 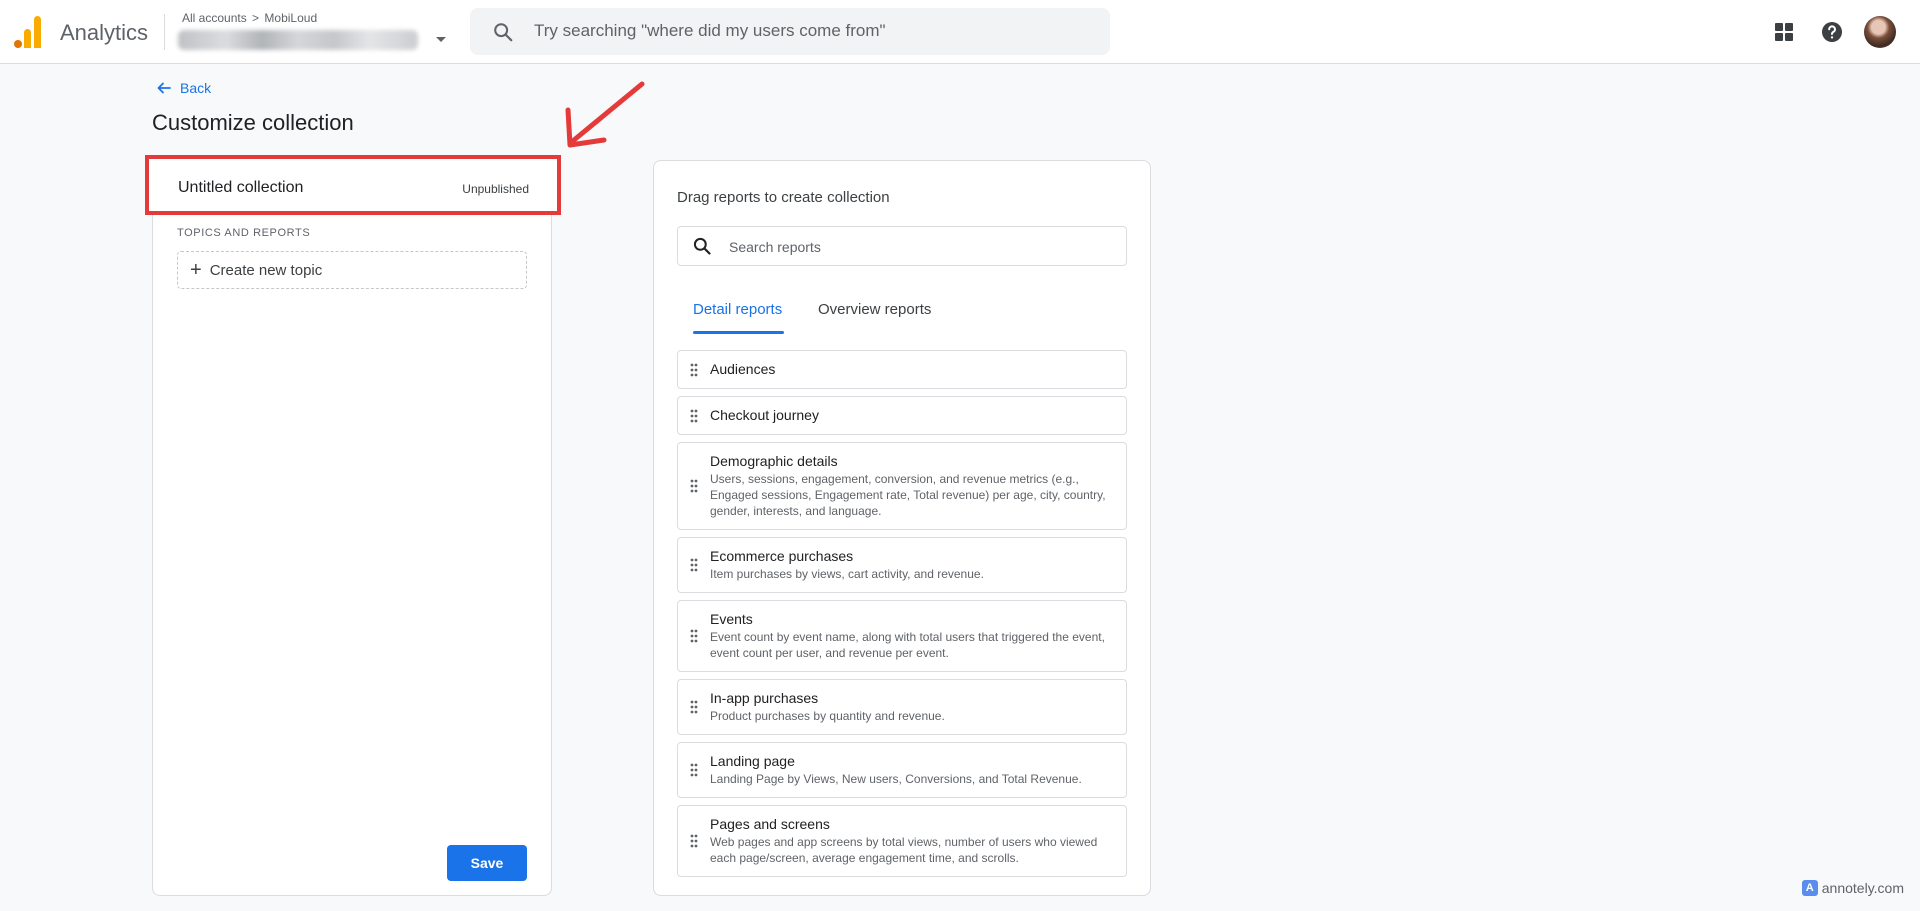 What do you see at coordinates (253, 122) in the screenshot?
I see `page-title: Customize collection` at bounding box center [253, 122].